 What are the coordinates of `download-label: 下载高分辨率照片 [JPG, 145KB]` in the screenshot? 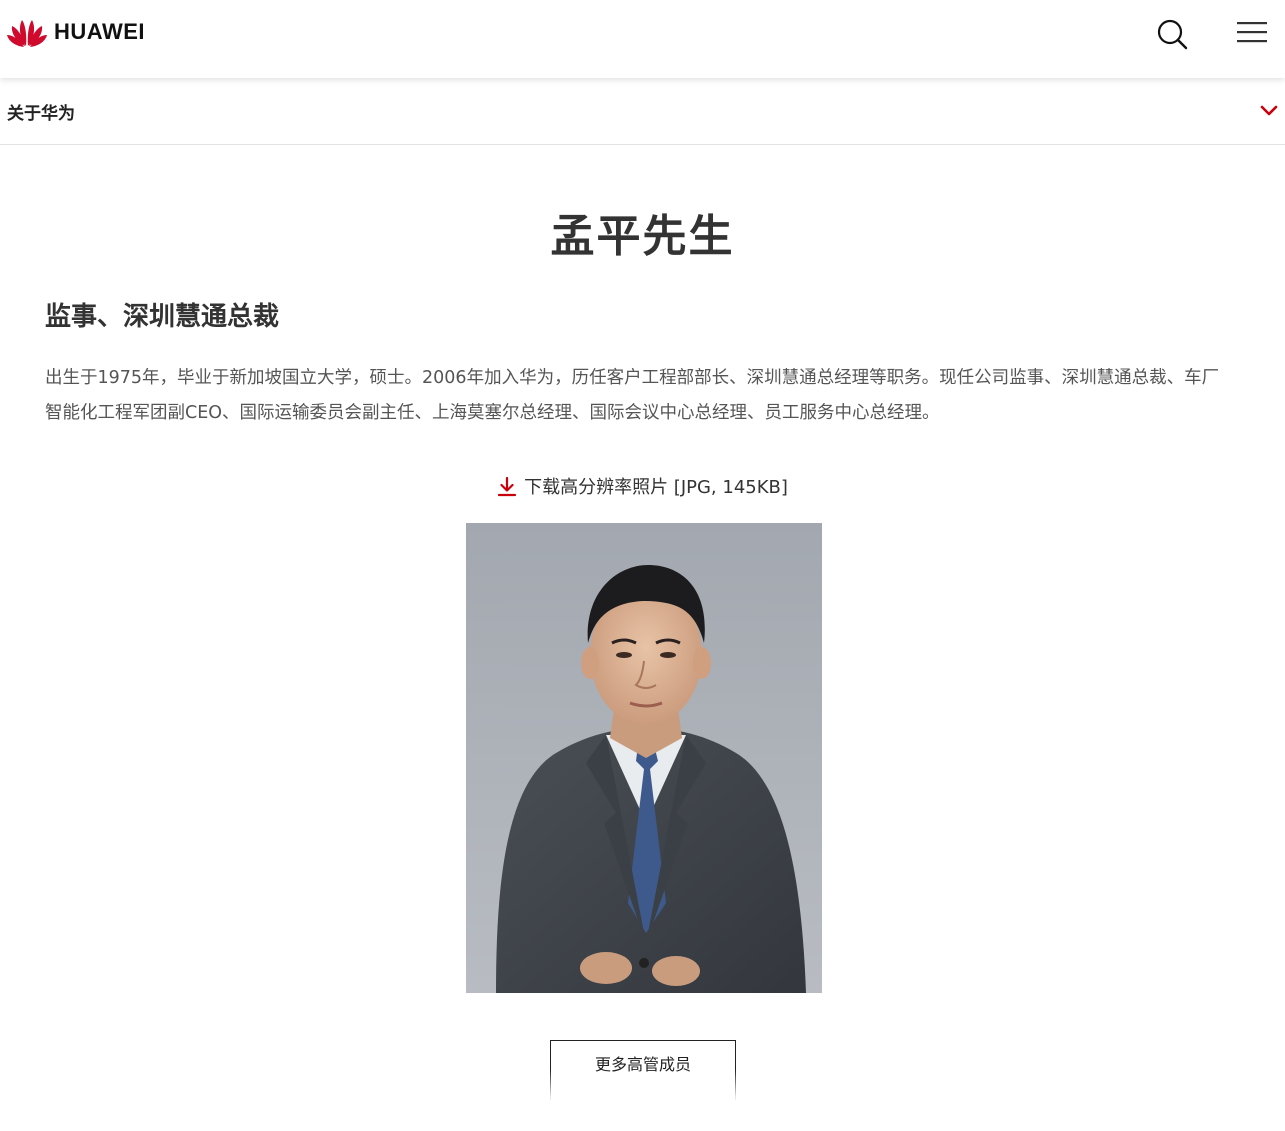 It's located at (656, 487).